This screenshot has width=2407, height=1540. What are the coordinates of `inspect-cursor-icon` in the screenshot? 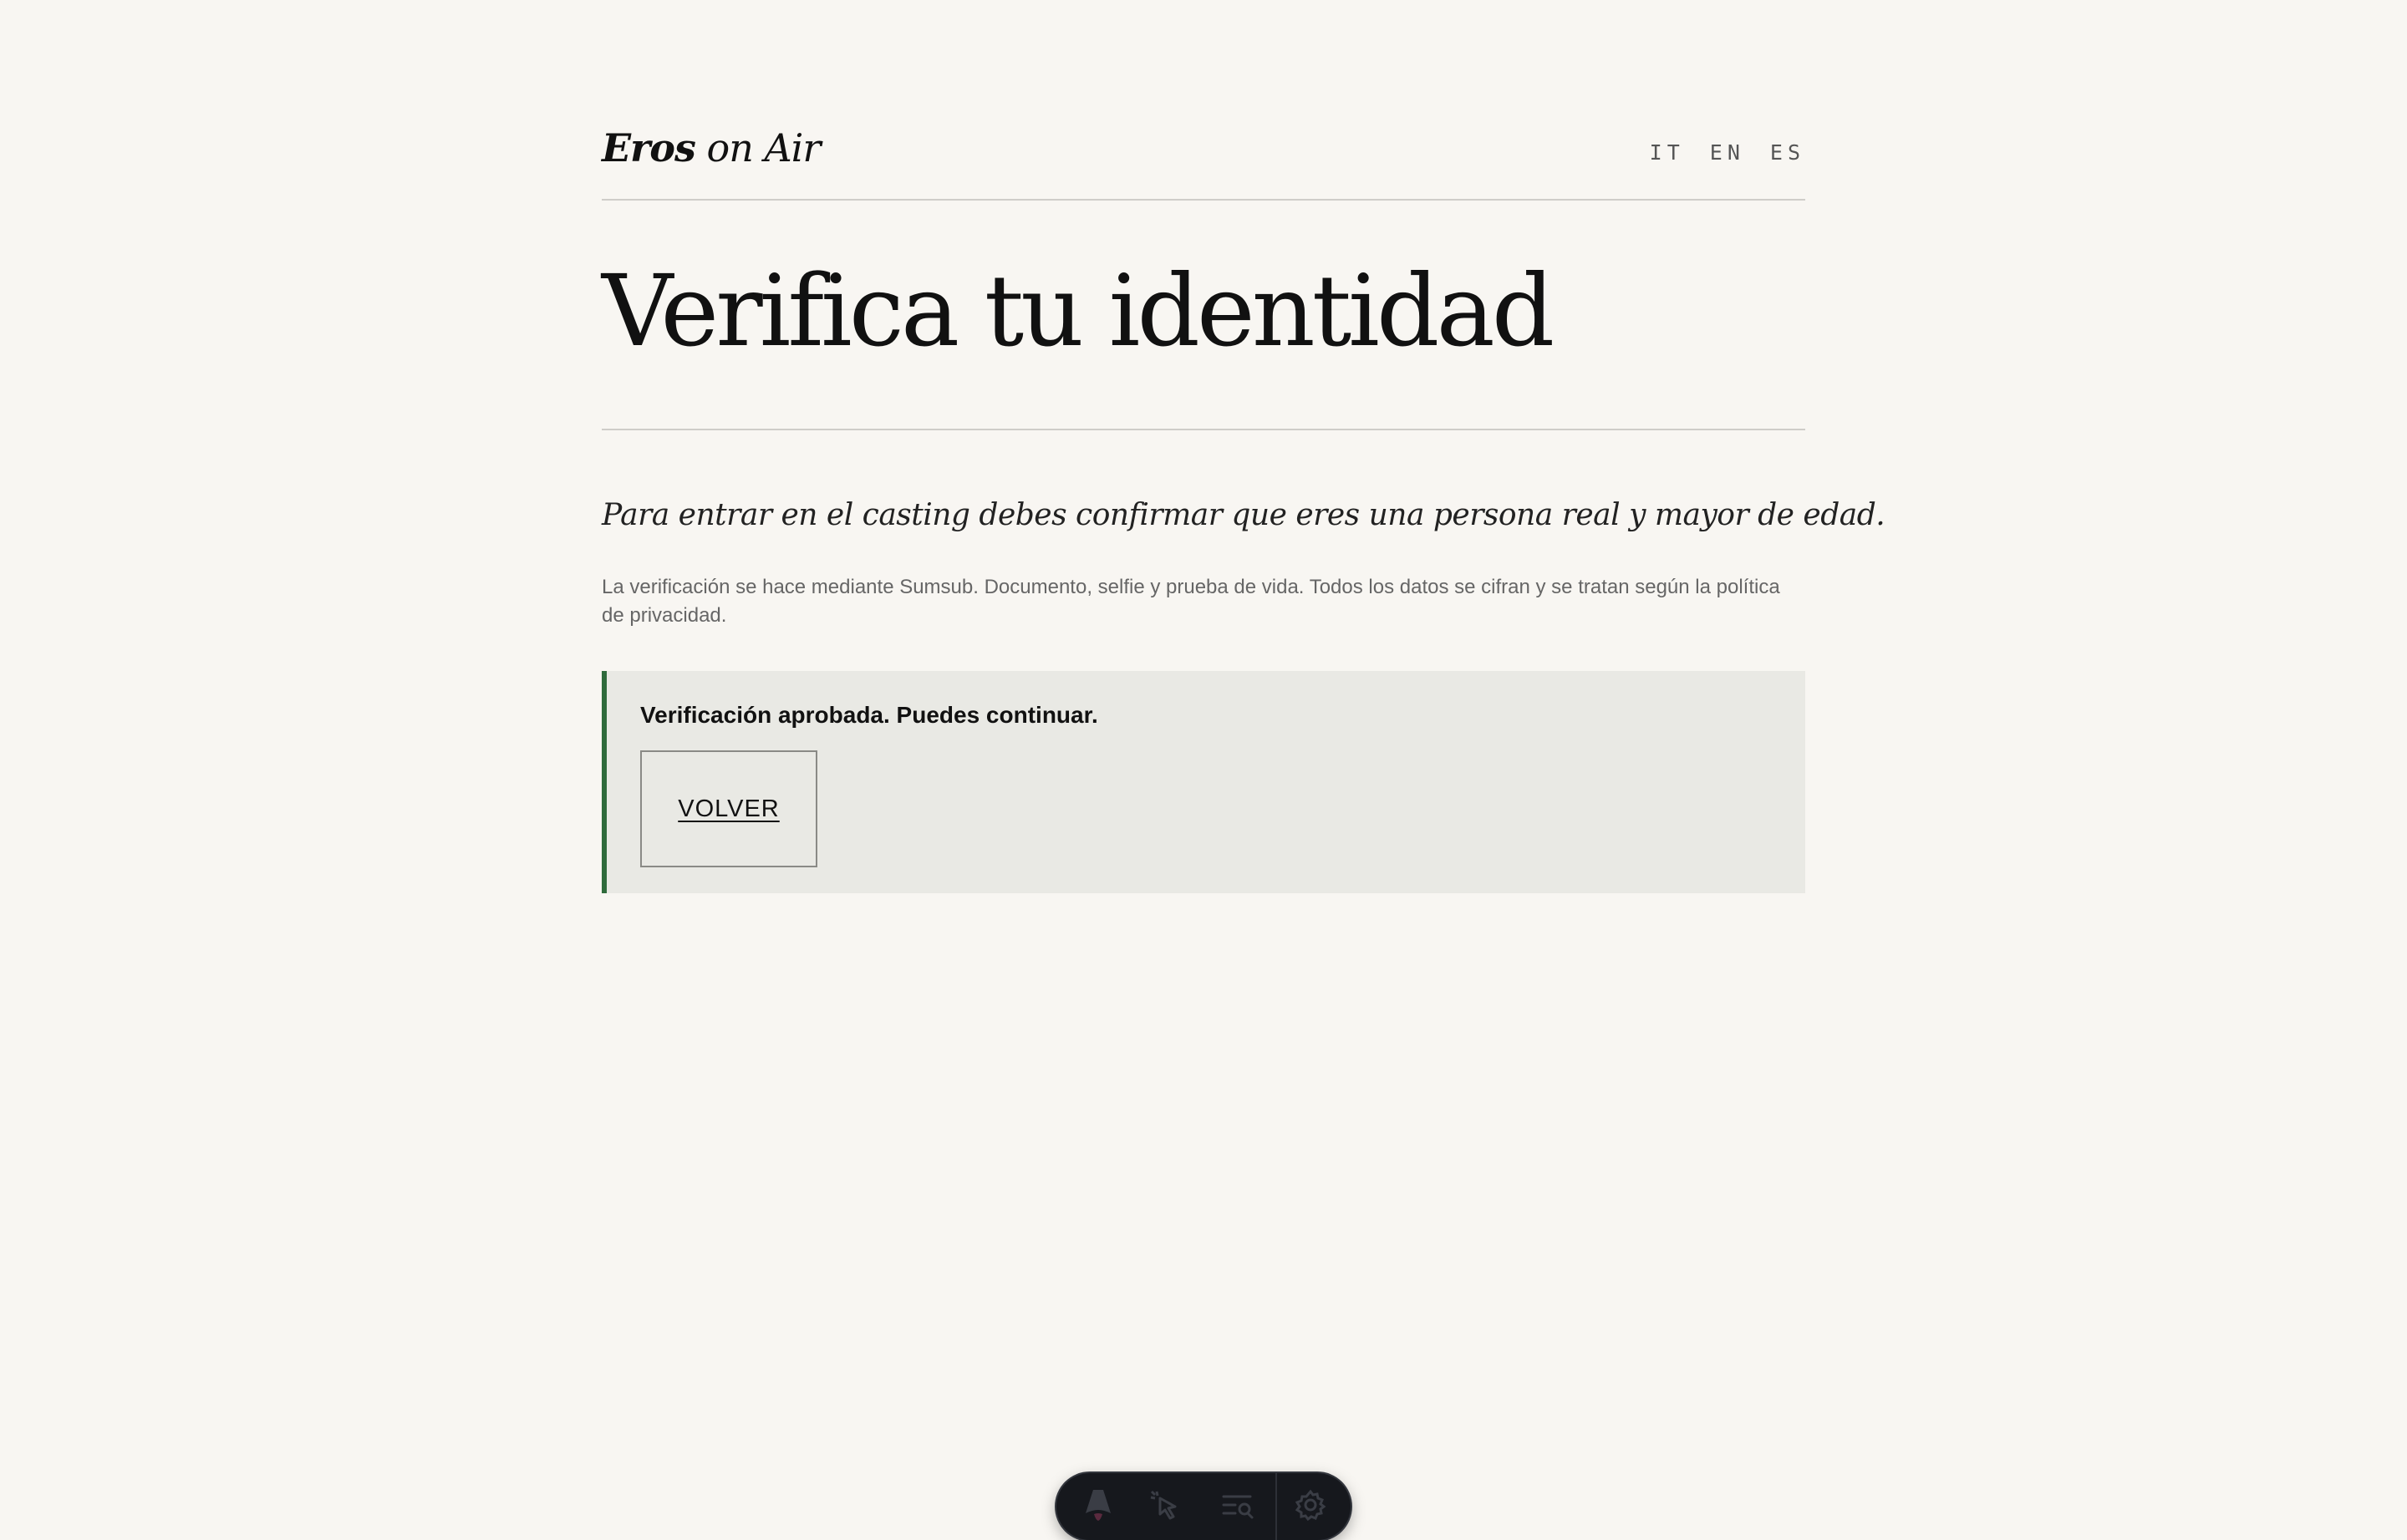 It's located at (1165, 1505).